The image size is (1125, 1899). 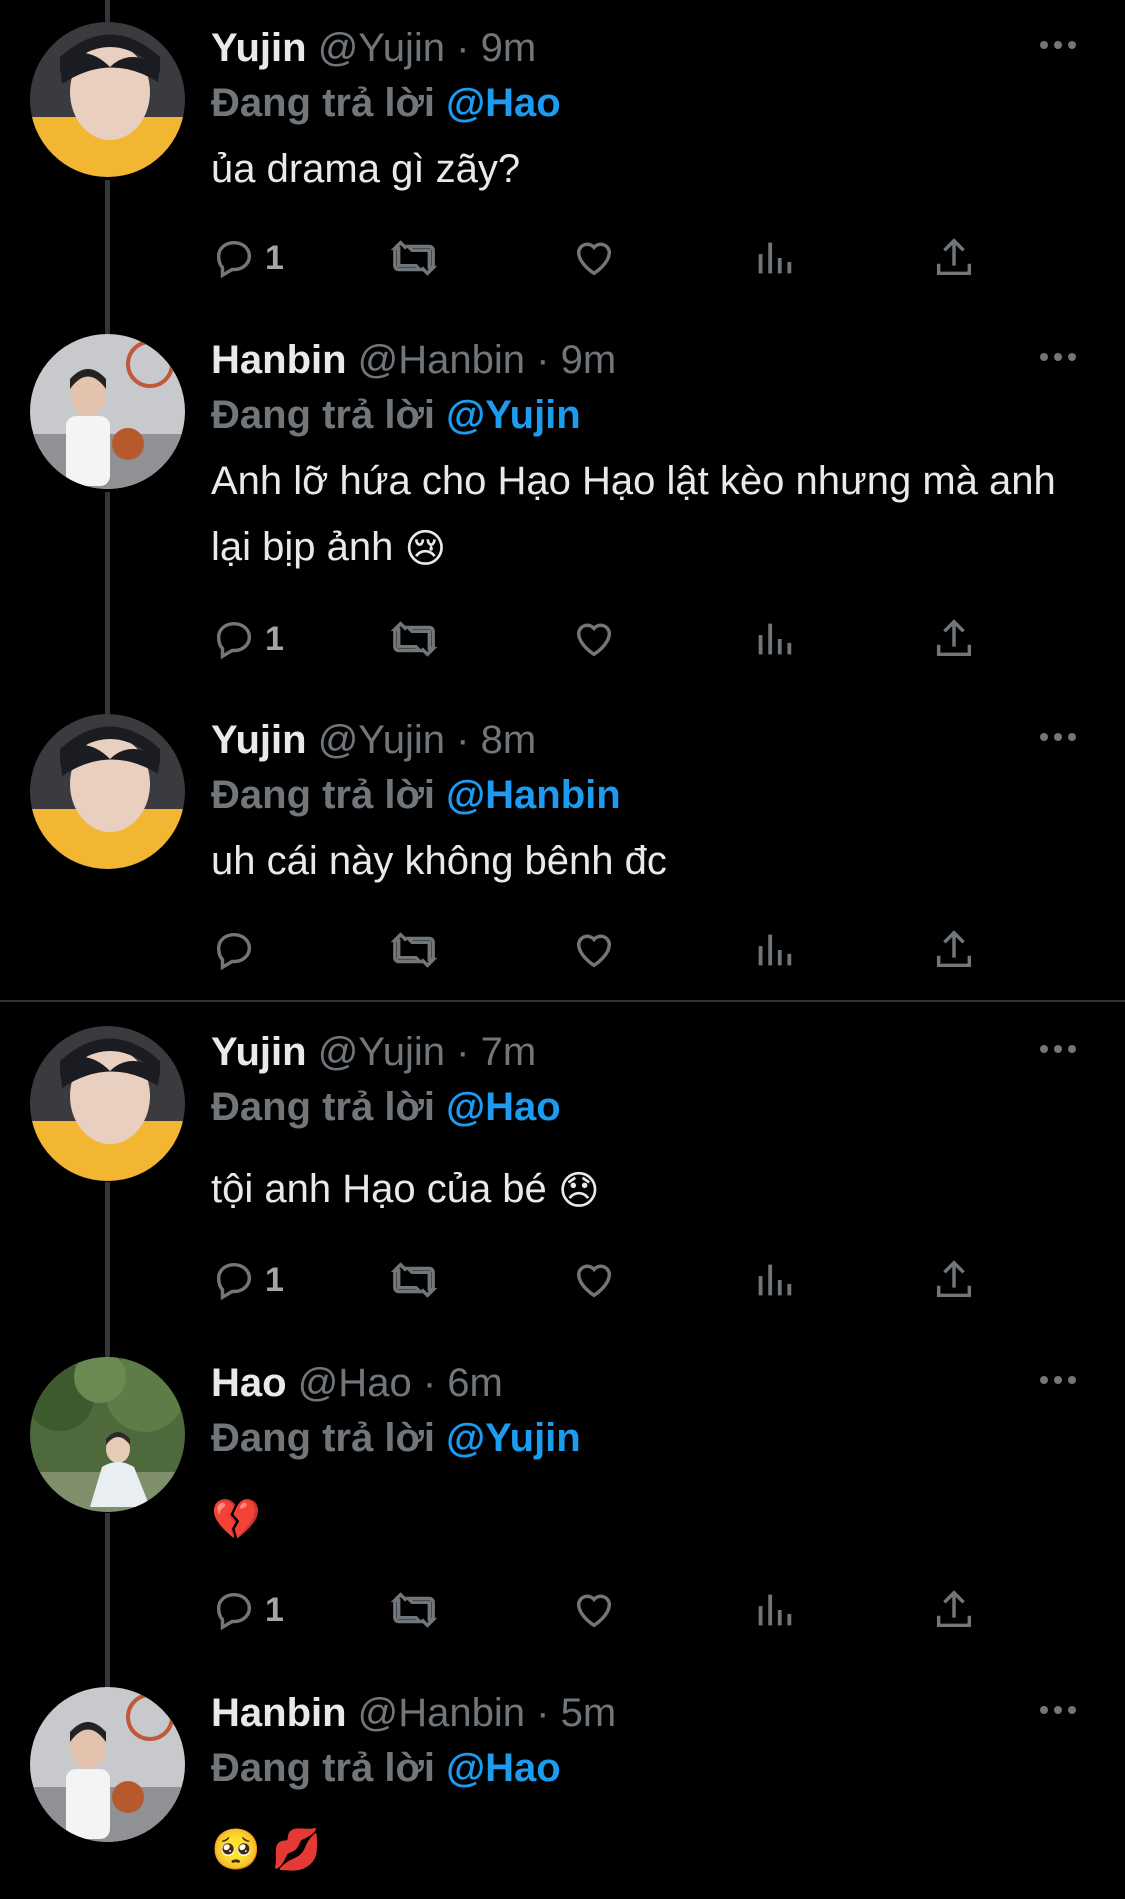 I want to click on tweet-text-content: uh cái này không bênh đc, so click(x=439, y=861).